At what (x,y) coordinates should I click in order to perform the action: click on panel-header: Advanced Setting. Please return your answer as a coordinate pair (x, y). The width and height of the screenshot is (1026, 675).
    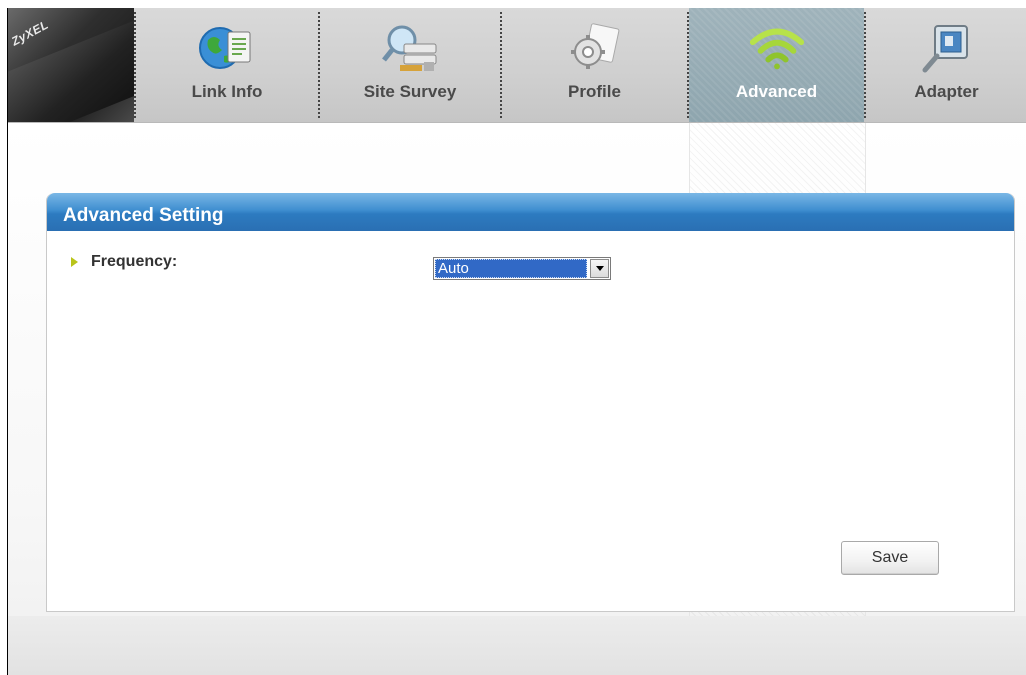
    Looking at the image, I should click on (530, 212).